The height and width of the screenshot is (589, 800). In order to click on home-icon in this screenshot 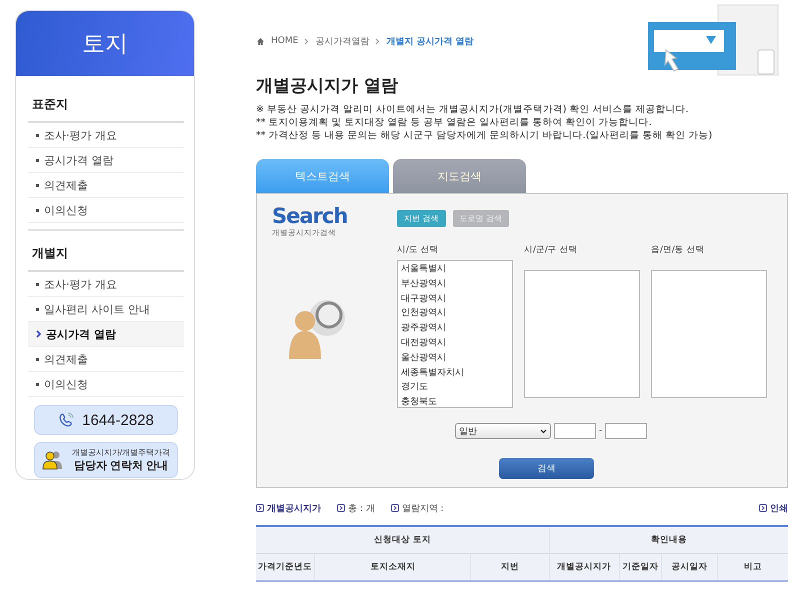, I will do `click(260, 41)`.